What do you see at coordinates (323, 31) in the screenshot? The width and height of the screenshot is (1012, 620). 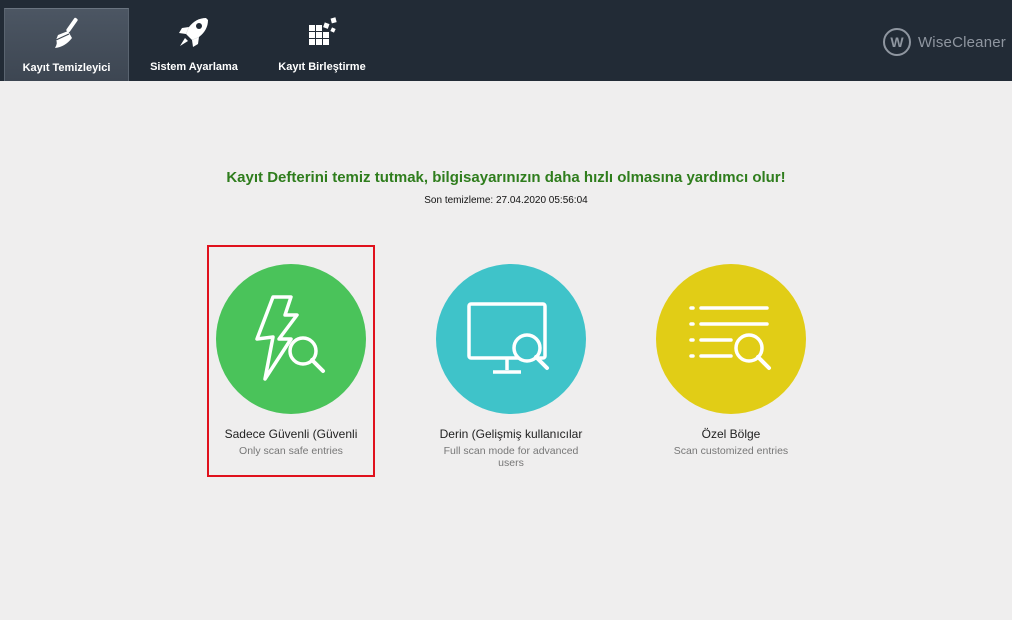 I see `defrag-blocks-icon` at bounding box center [323, 31].